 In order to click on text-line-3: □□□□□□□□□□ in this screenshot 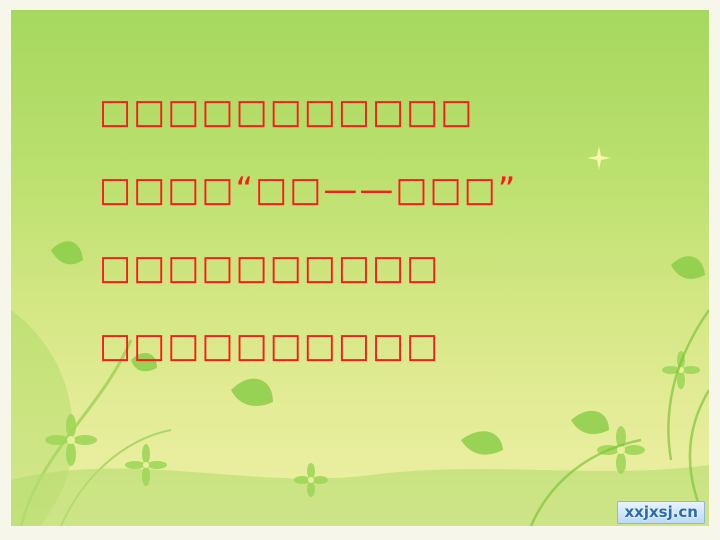, I will do `click(270, 268)`.